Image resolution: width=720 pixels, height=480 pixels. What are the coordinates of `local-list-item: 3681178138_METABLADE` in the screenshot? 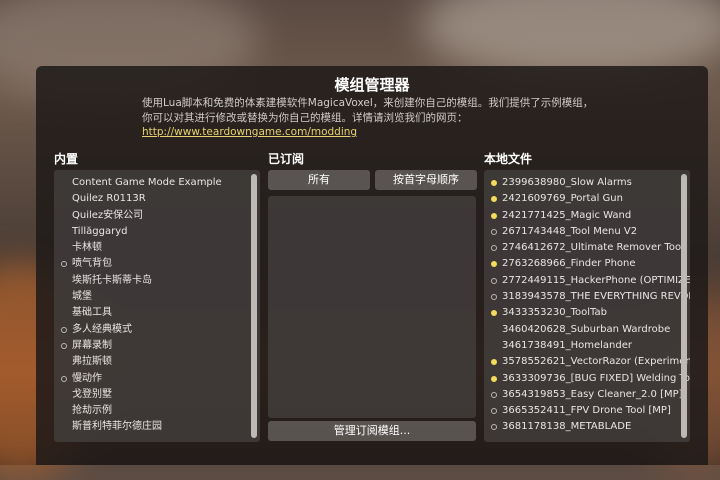 It's located at (587, 427).